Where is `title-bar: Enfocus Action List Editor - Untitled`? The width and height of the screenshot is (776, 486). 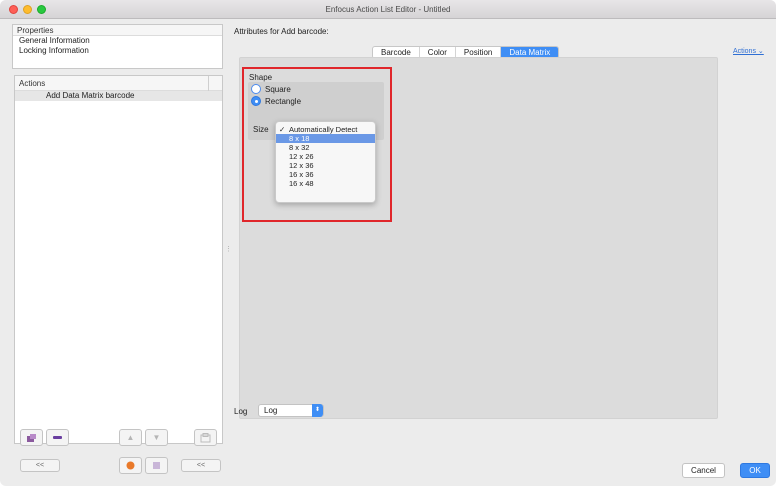
title-bar: Enfocus Action List Editor - Untitled is located at coordinates (388, 9).